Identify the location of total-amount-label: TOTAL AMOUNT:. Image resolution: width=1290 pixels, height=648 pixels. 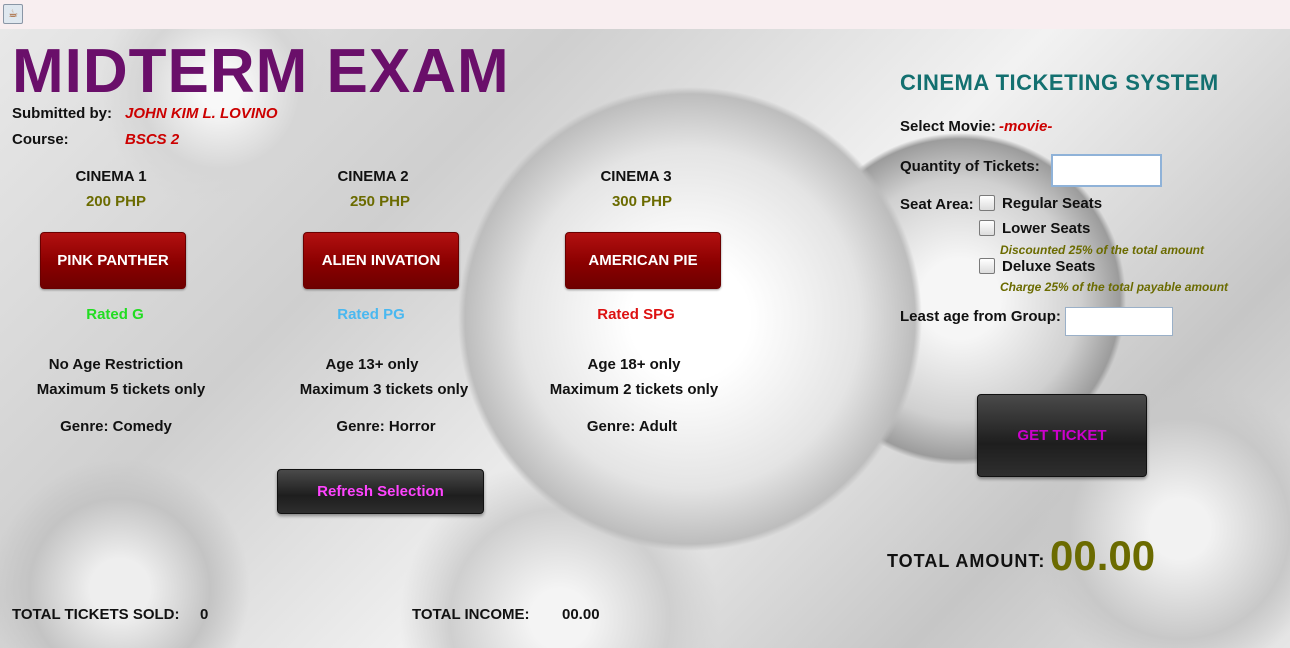
(966, 561).